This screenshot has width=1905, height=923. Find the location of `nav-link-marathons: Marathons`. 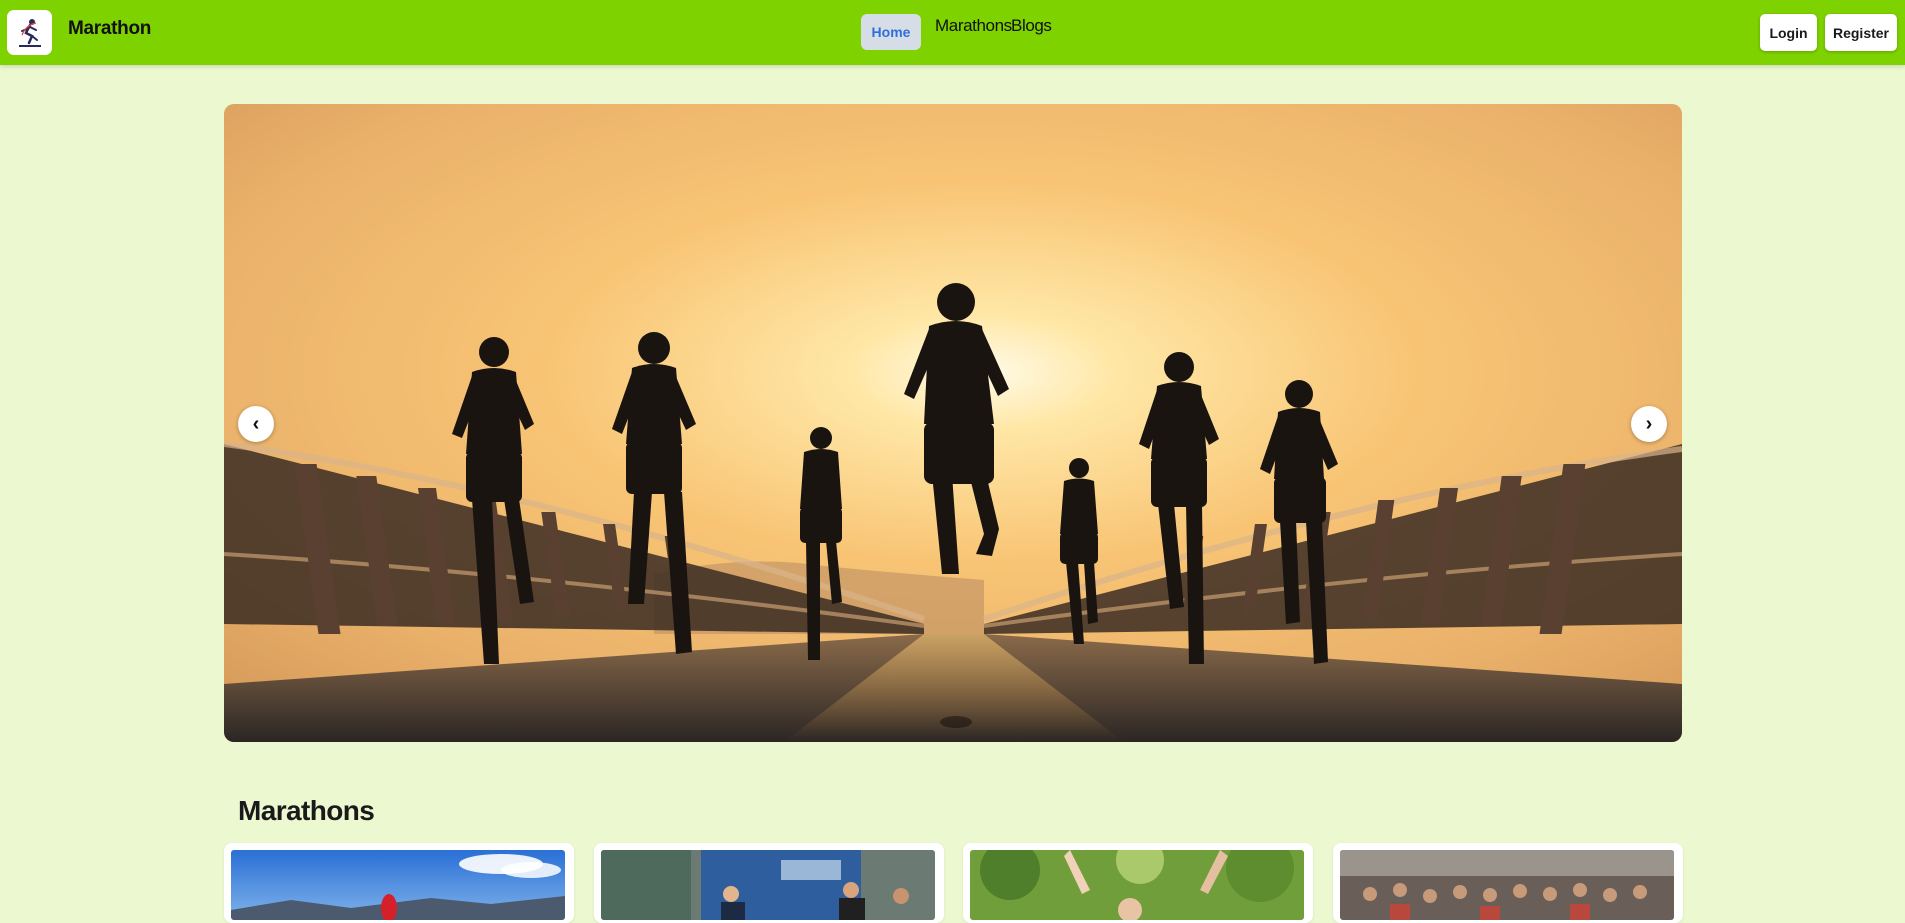

nav-link-marathons: Marathons is located at coordinates (973, 26).